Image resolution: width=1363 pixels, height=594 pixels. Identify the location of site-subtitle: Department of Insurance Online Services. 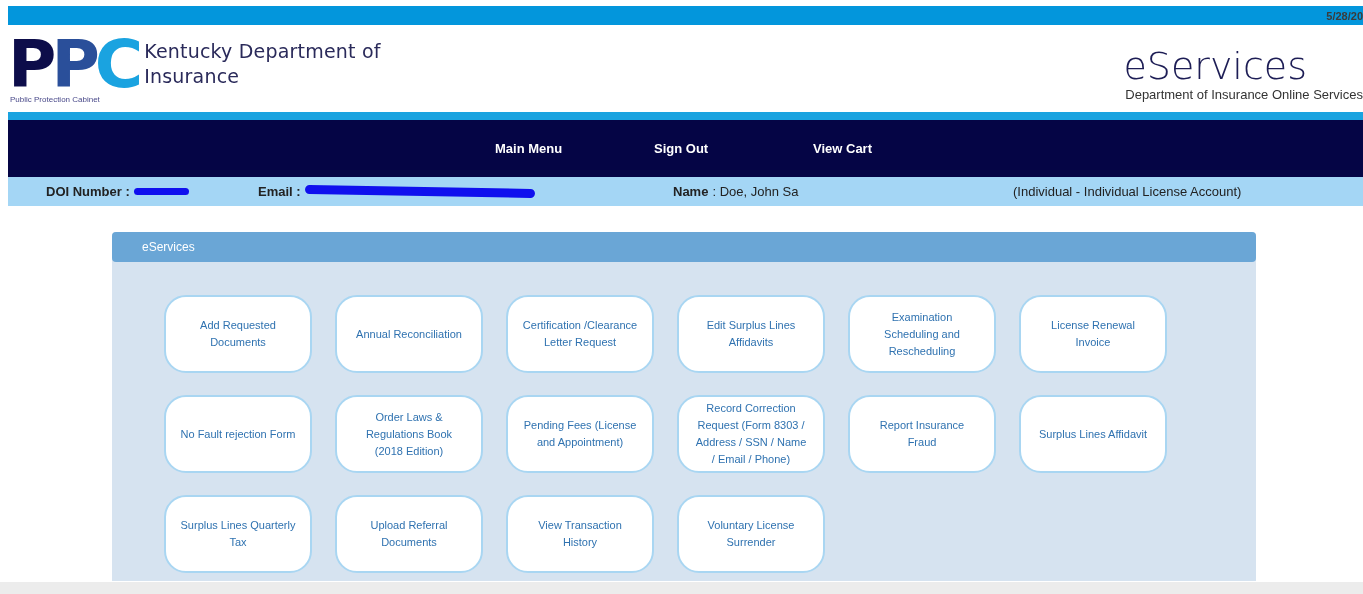
(1244, 94).